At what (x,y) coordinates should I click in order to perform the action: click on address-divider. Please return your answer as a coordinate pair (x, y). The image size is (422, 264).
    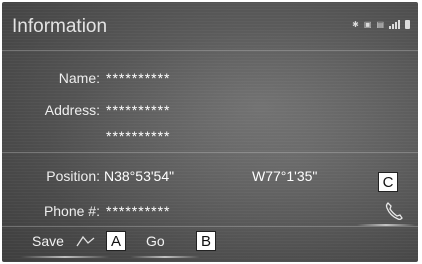
    Looking at the image, I should click on (210, 152).